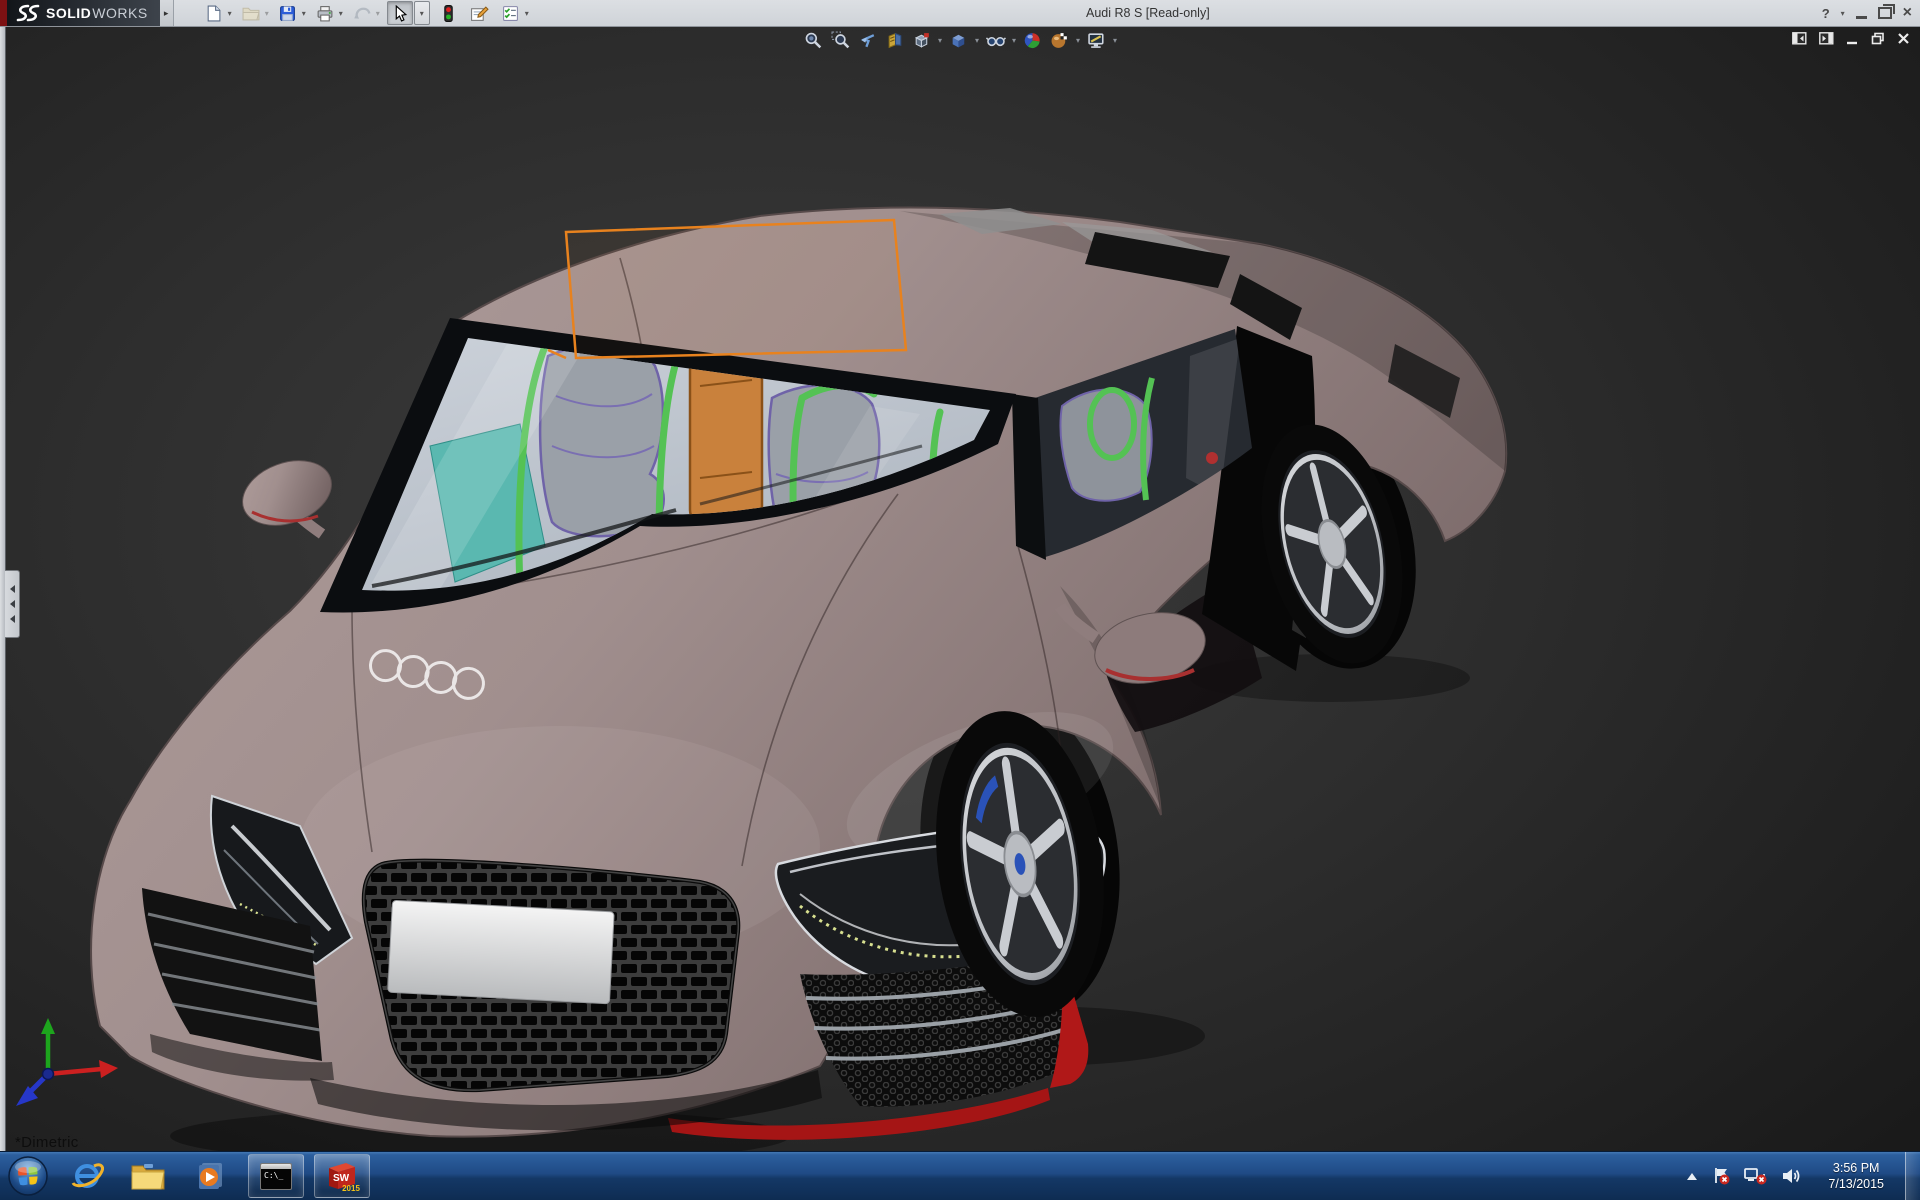 This screenshot has width=1920, height=1200. I want to click on view-orientation-icon, so click(922, 40).